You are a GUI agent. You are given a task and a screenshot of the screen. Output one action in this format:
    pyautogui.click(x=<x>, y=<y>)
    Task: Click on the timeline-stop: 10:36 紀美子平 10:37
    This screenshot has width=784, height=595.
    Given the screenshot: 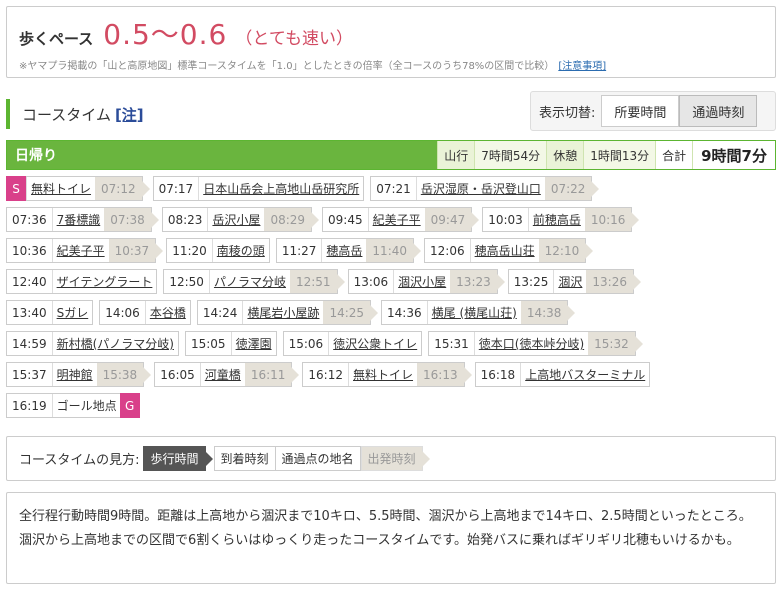 What is the action you would take?
    pyautogui.click(x=84, y=250)
    